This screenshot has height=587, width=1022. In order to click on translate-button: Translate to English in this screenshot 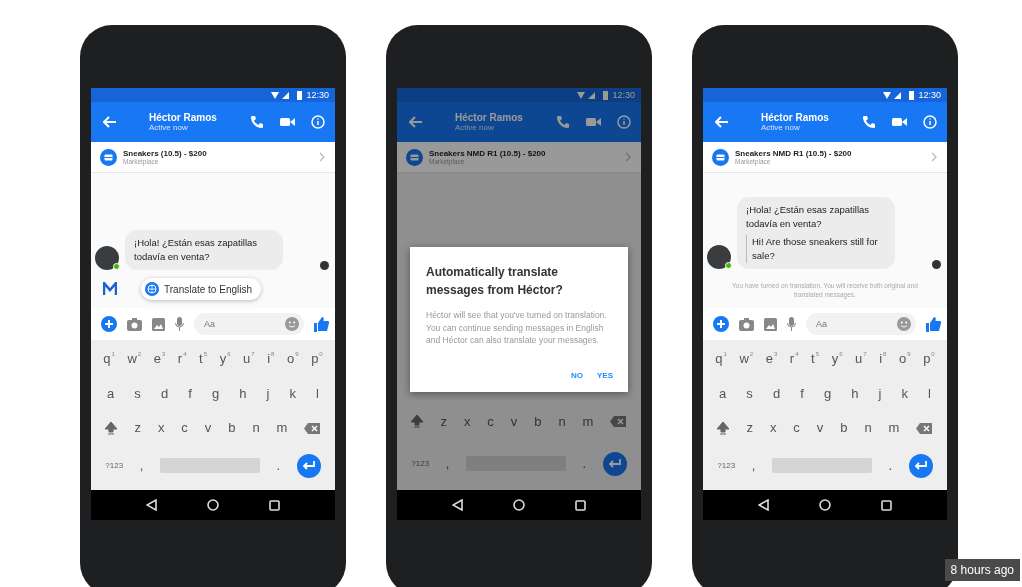, I will do `click(201, 289)`.